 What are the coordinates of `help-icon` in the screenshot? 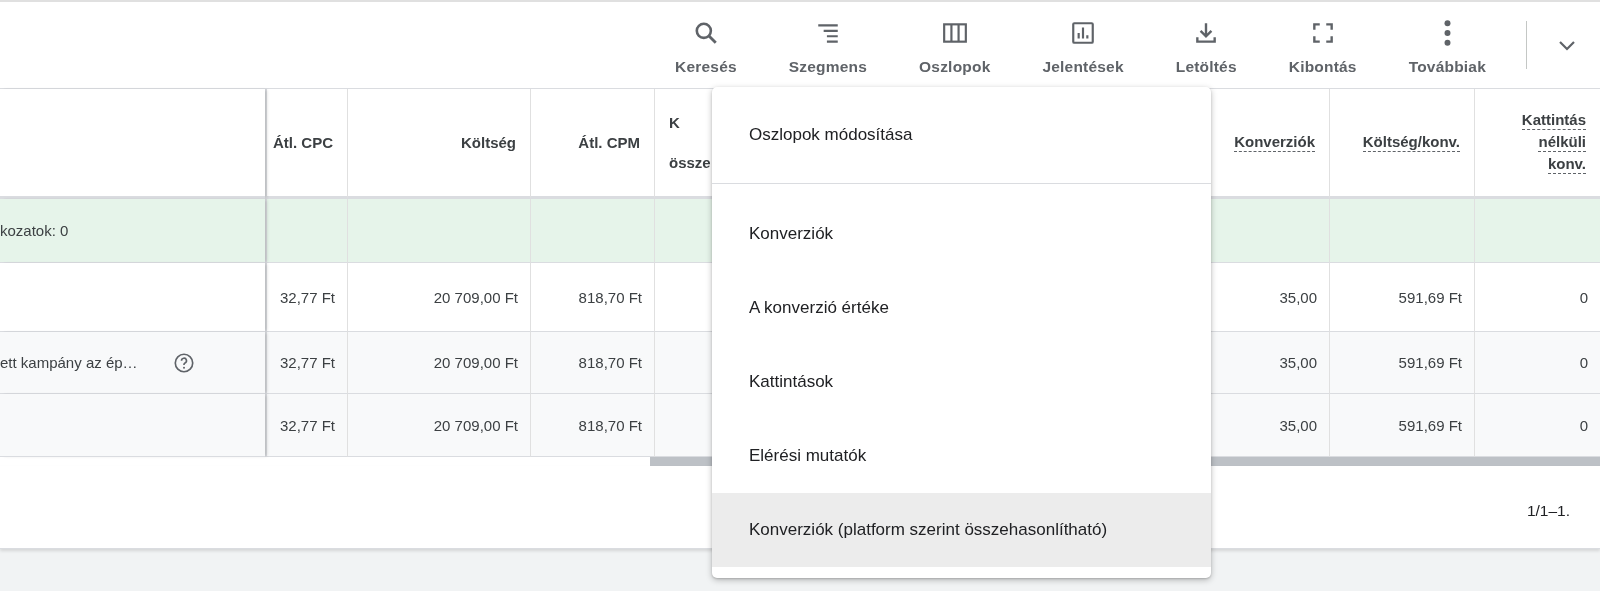 It's located at (183, 362).